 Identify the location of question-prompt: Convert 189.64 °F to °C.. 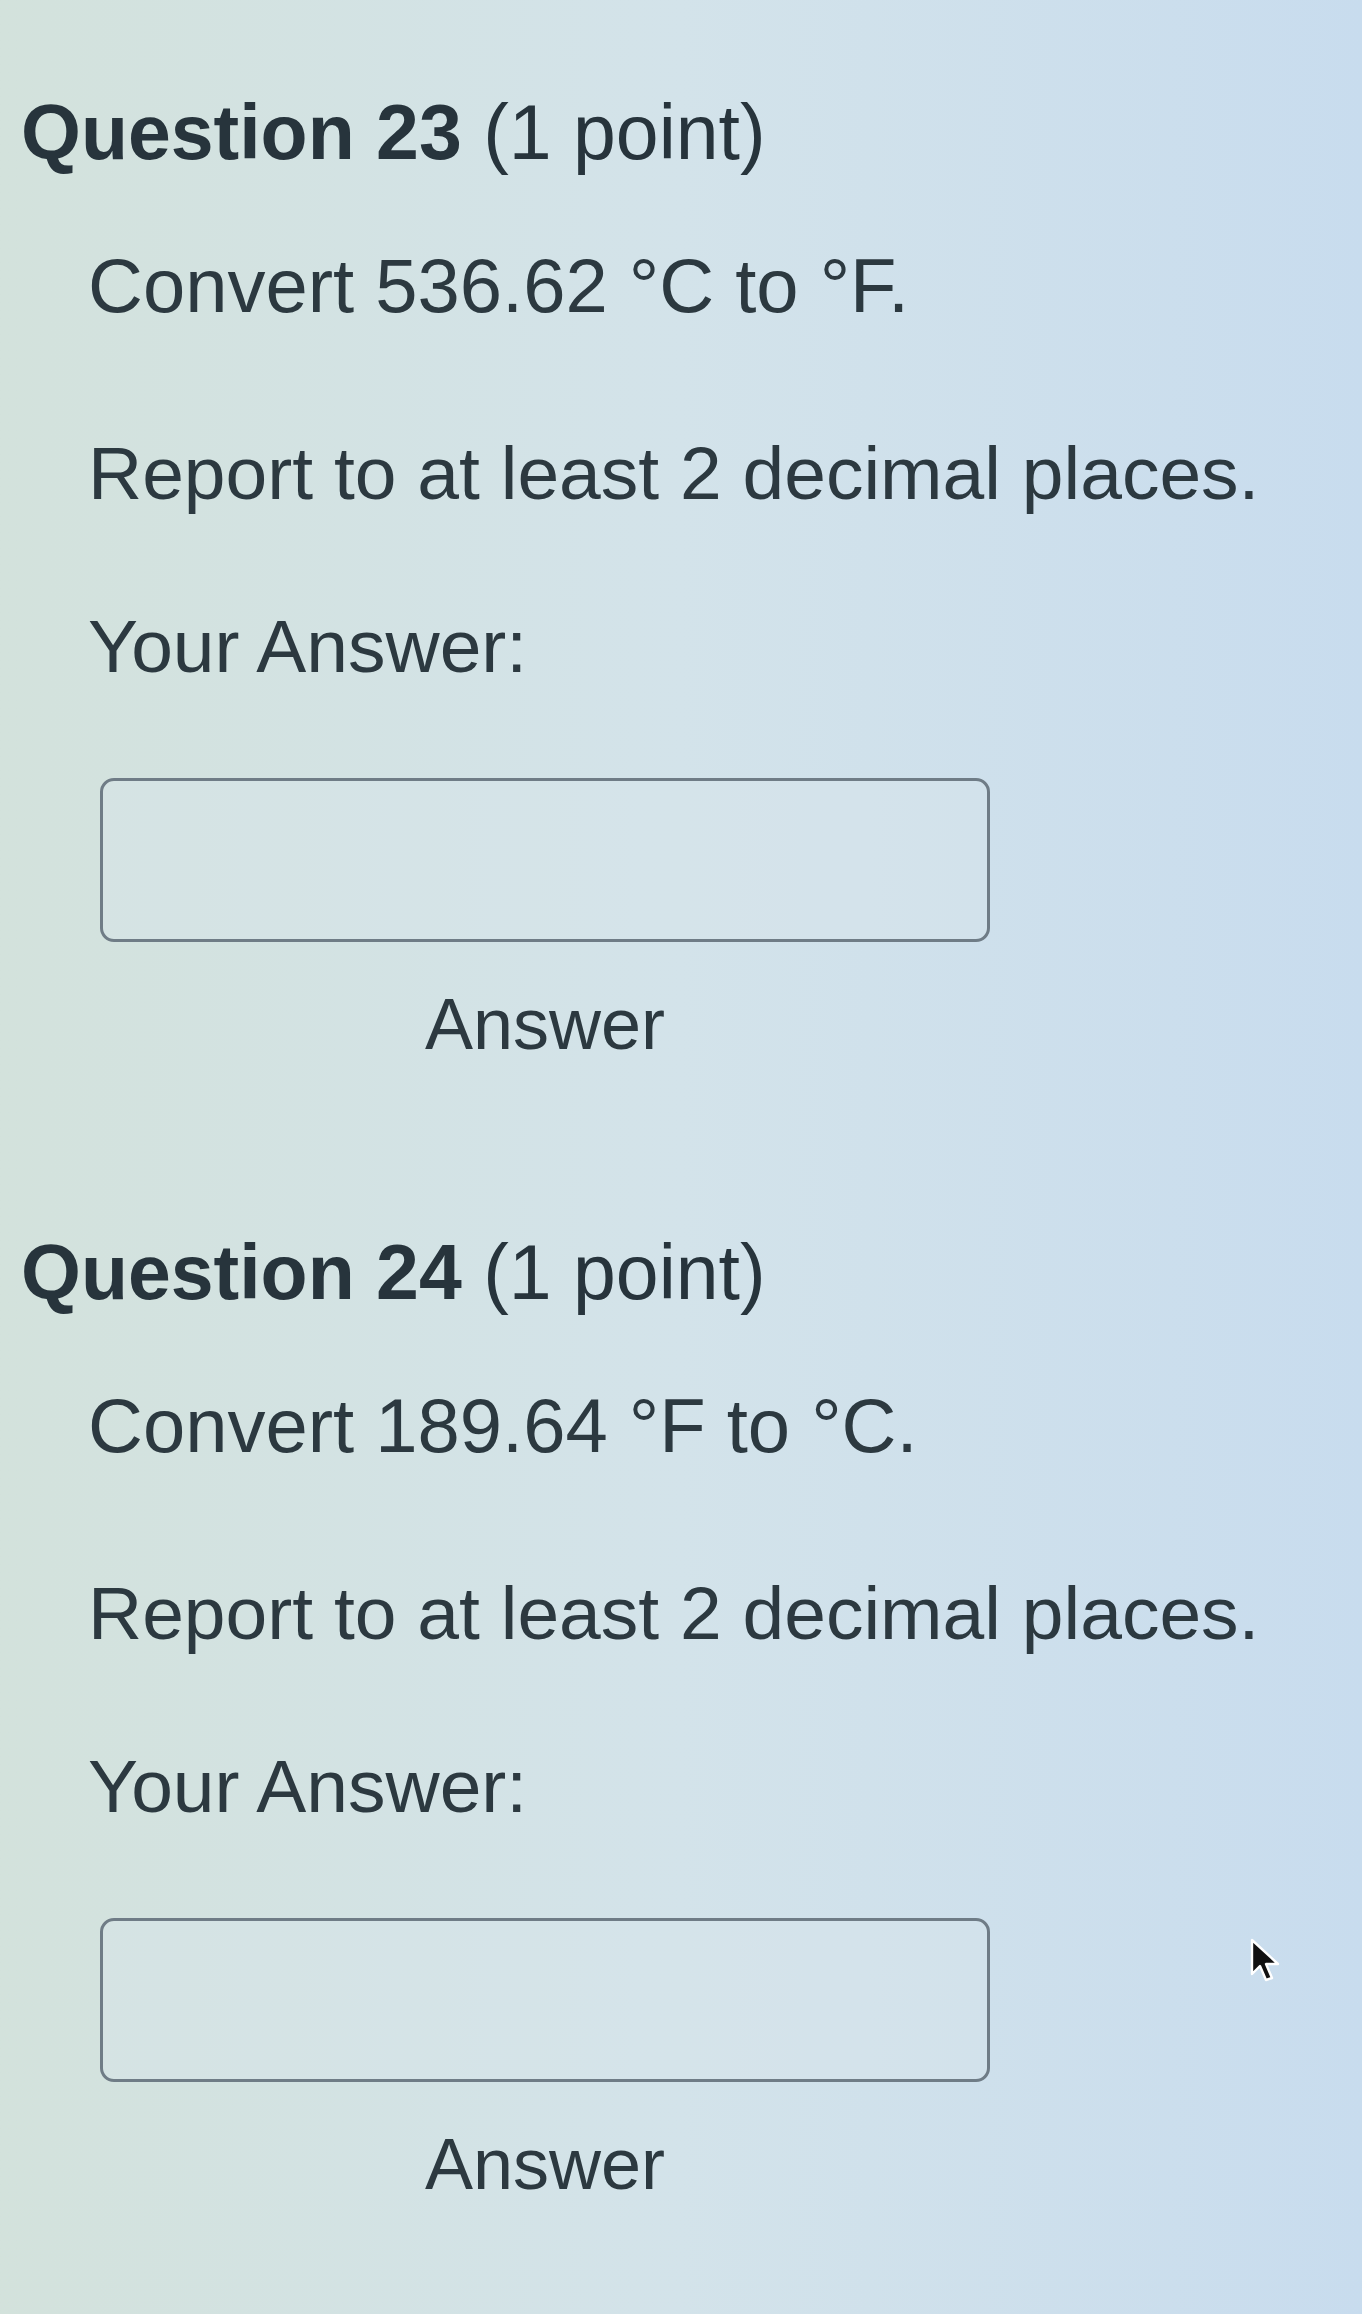
(503, 1426).